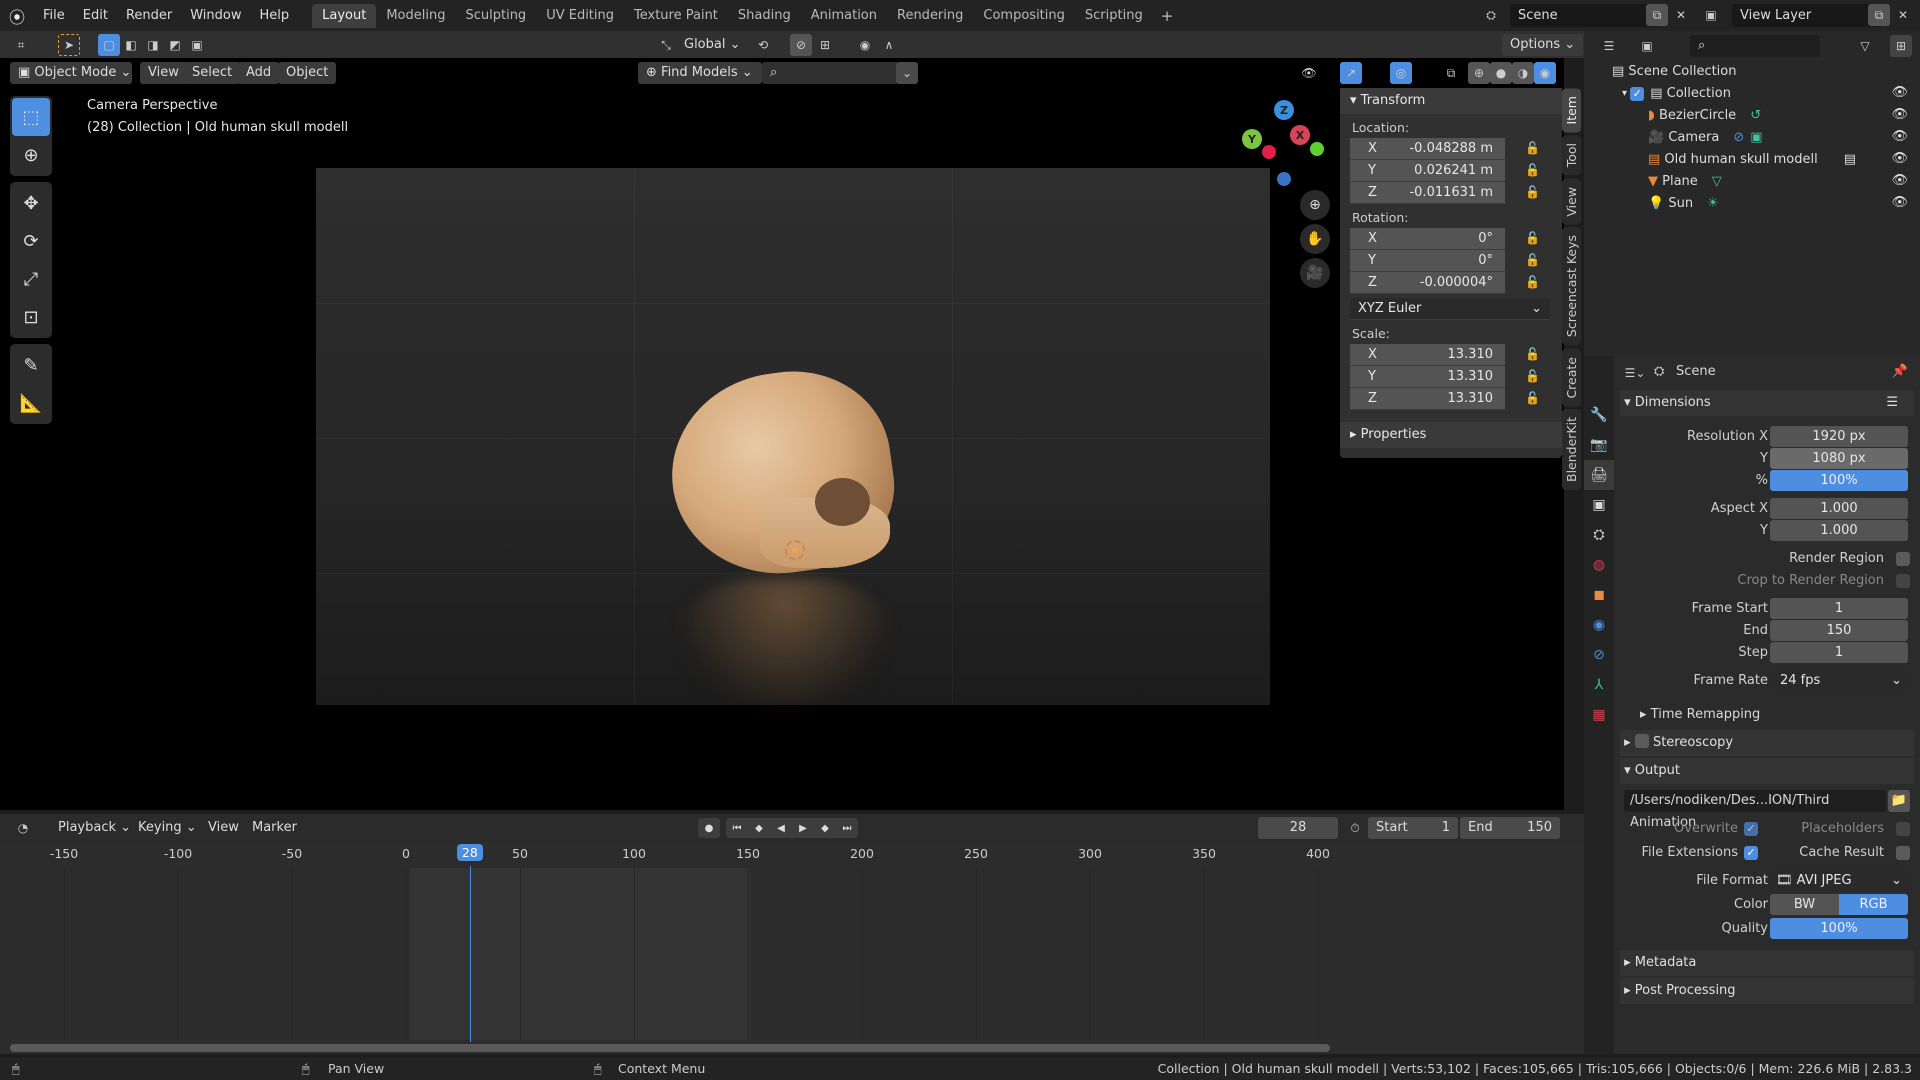 Image resolution: width=1920 pixels, height=1080 pixels. Describe the element at coordinates (153, 45) in the screenshot. I see `select-mode-subtract-icon: ◨` at that location.